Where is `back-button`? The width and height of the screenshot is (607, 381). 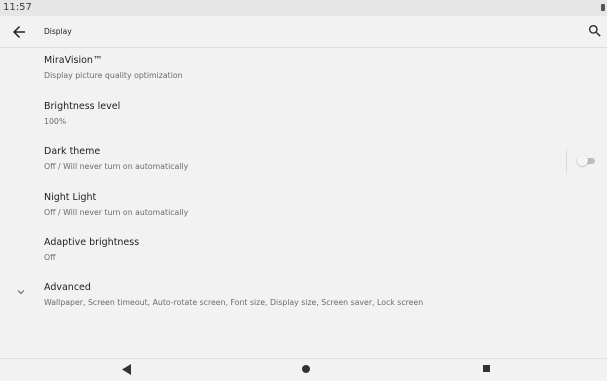
back-button is located at coordinates (19, 32).